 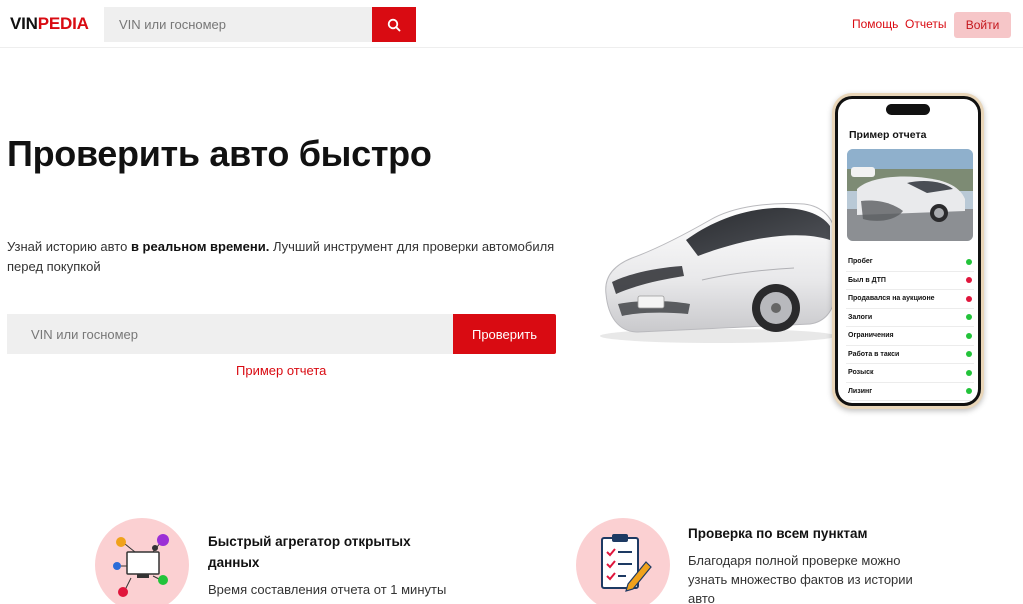 I want to click on check-button: Проверить, so click(x=504, y=334).